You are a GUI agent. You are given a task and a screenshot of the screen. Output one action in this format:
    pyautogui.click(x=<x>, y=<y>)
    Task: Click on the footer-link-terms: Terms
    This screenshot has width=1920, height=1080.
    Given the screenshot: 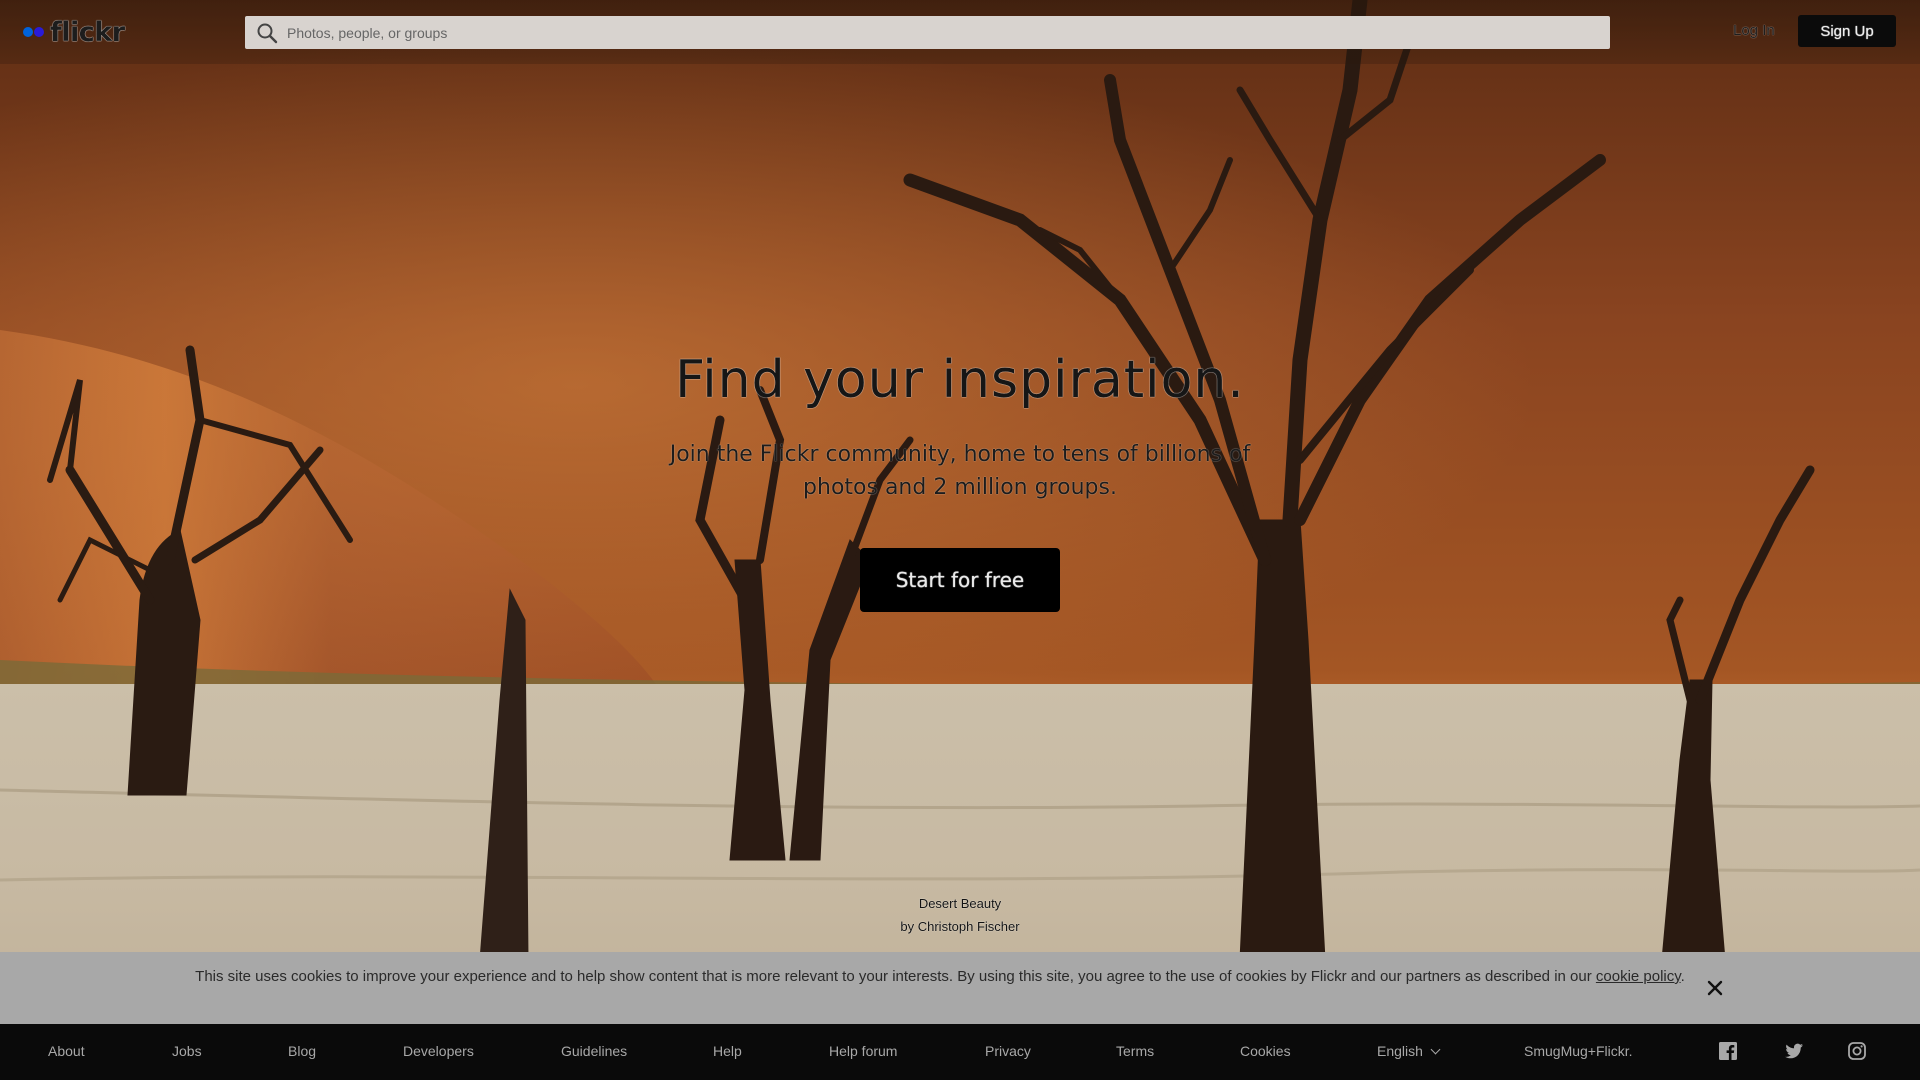 What is the action you would take?
    pyautogui.click(x=1135, y=1051)
    